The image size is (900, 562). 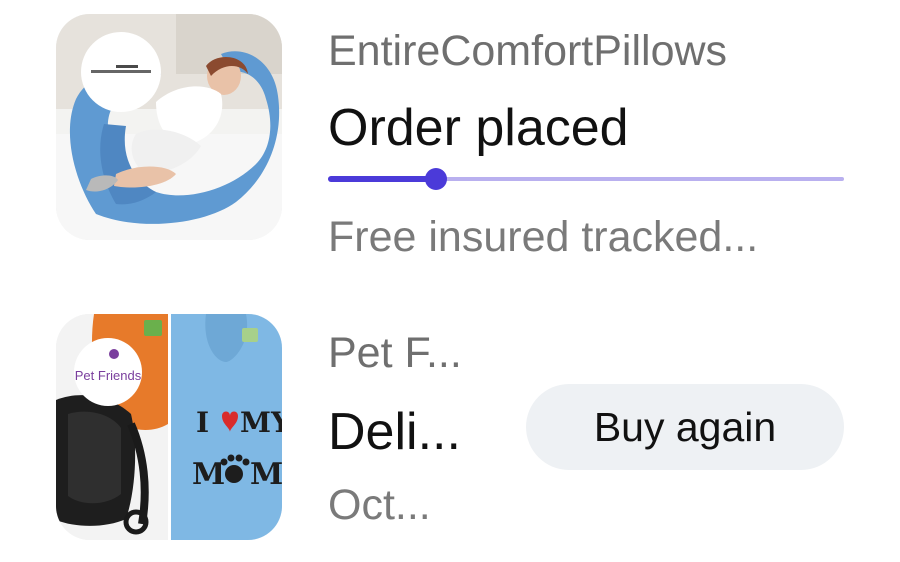 I want to click on body-pillow-product-image, so click(x=169, y=127).